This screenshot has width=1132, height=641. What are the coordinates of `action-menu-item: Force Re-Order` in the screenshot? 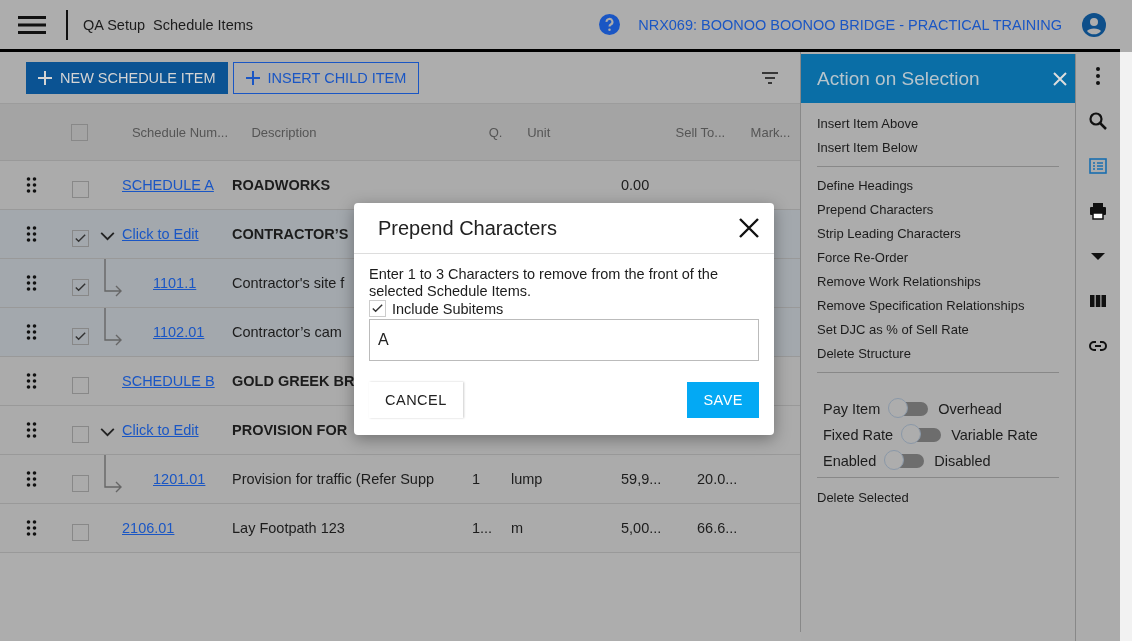 It's located at (938, 258).